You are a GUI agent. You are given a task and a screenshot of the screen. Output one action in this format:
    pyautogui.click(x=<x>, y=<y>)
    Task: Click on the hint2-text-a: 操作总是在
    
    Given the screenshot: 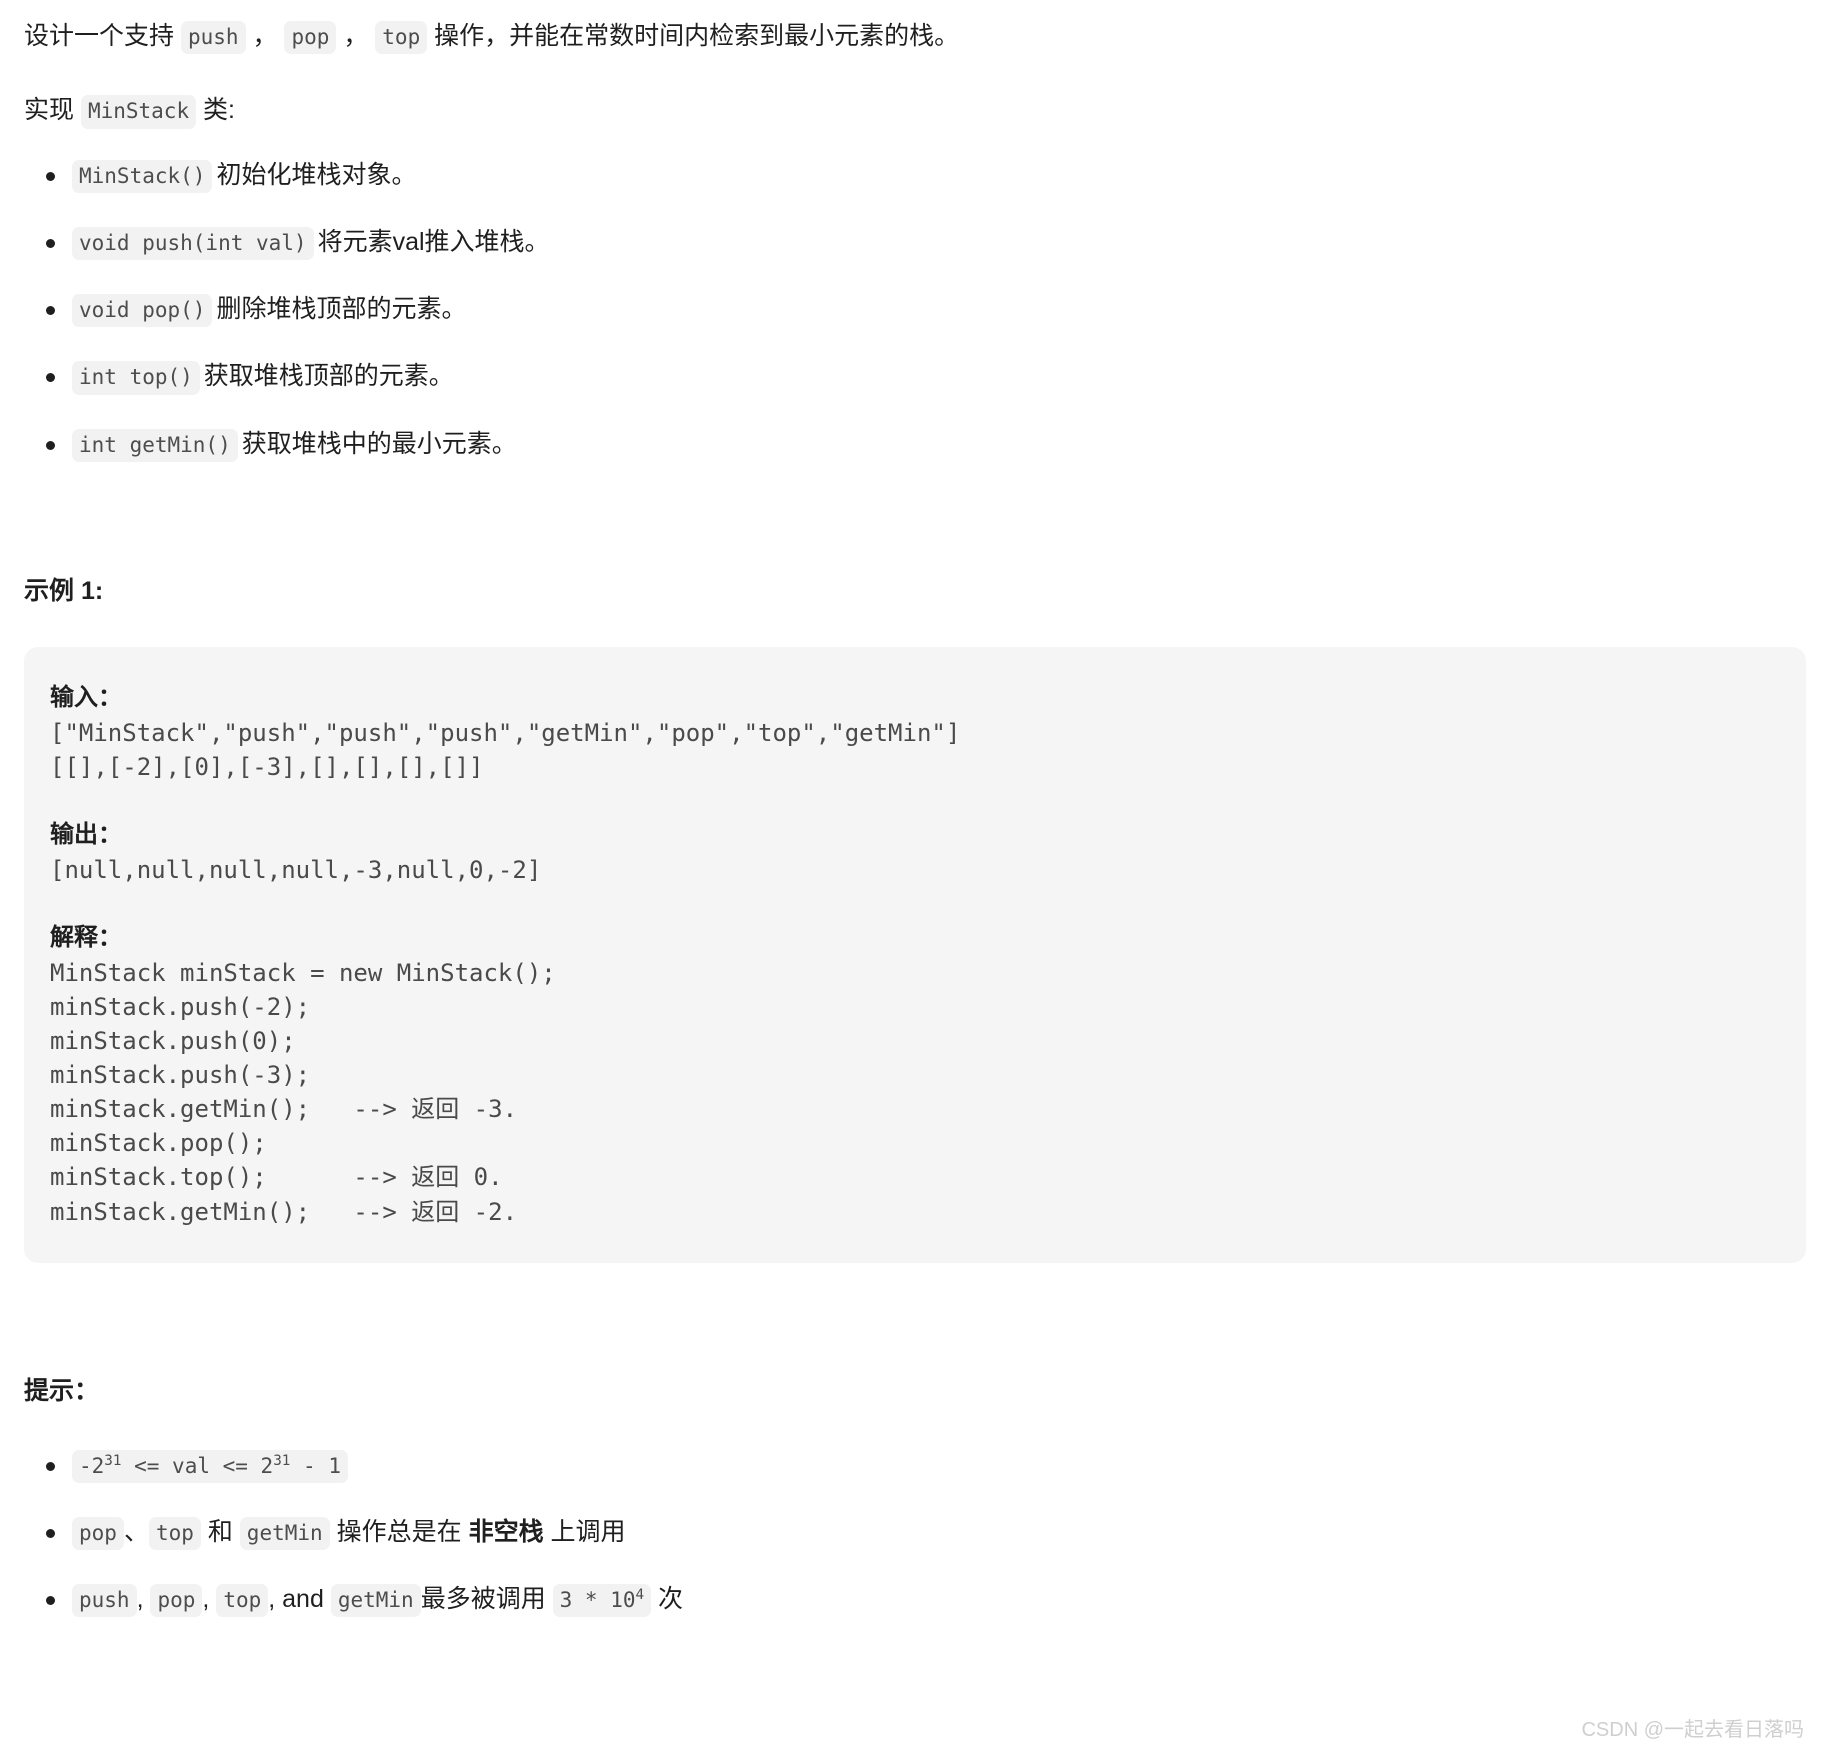 What is the action you would take?
    pyautogui.click(x=399, y=1531)
    